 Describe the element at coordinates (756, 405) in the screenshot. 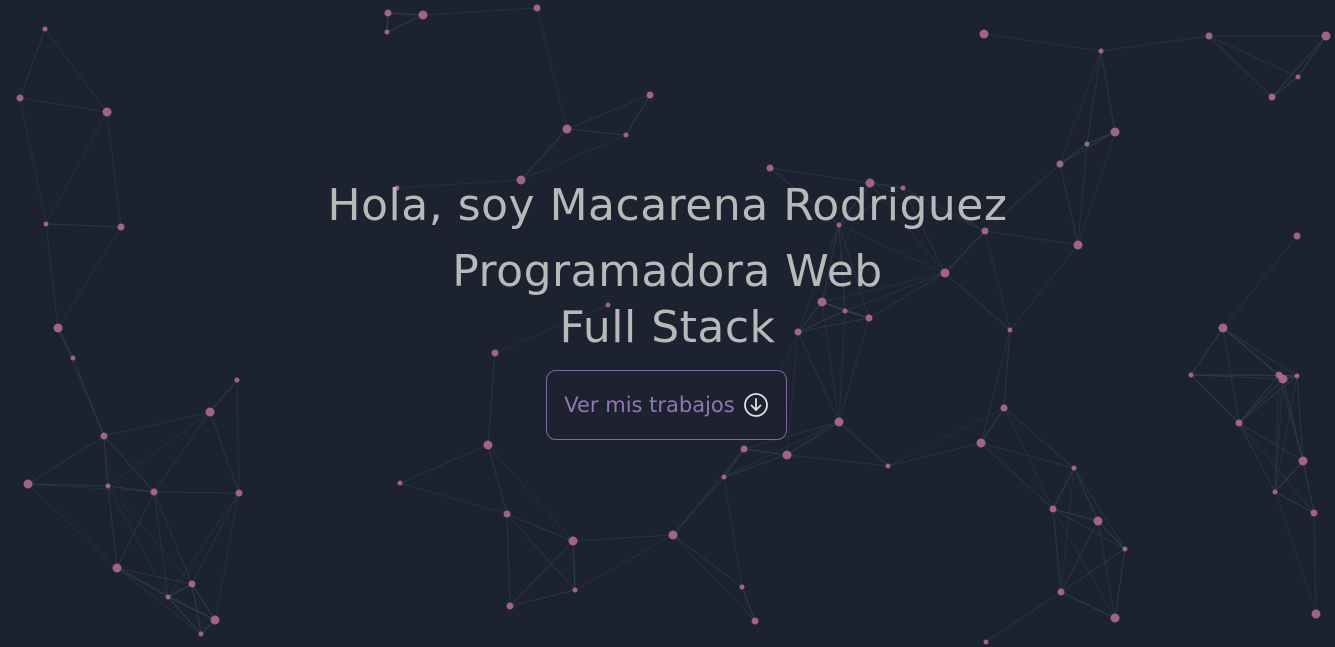

I see `arrow-down-circle-icon` at that location.